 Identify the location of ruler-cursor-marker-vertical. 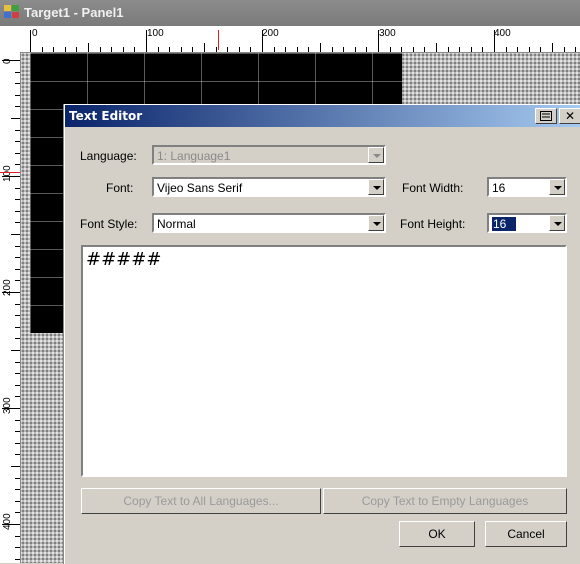
(10, 172).